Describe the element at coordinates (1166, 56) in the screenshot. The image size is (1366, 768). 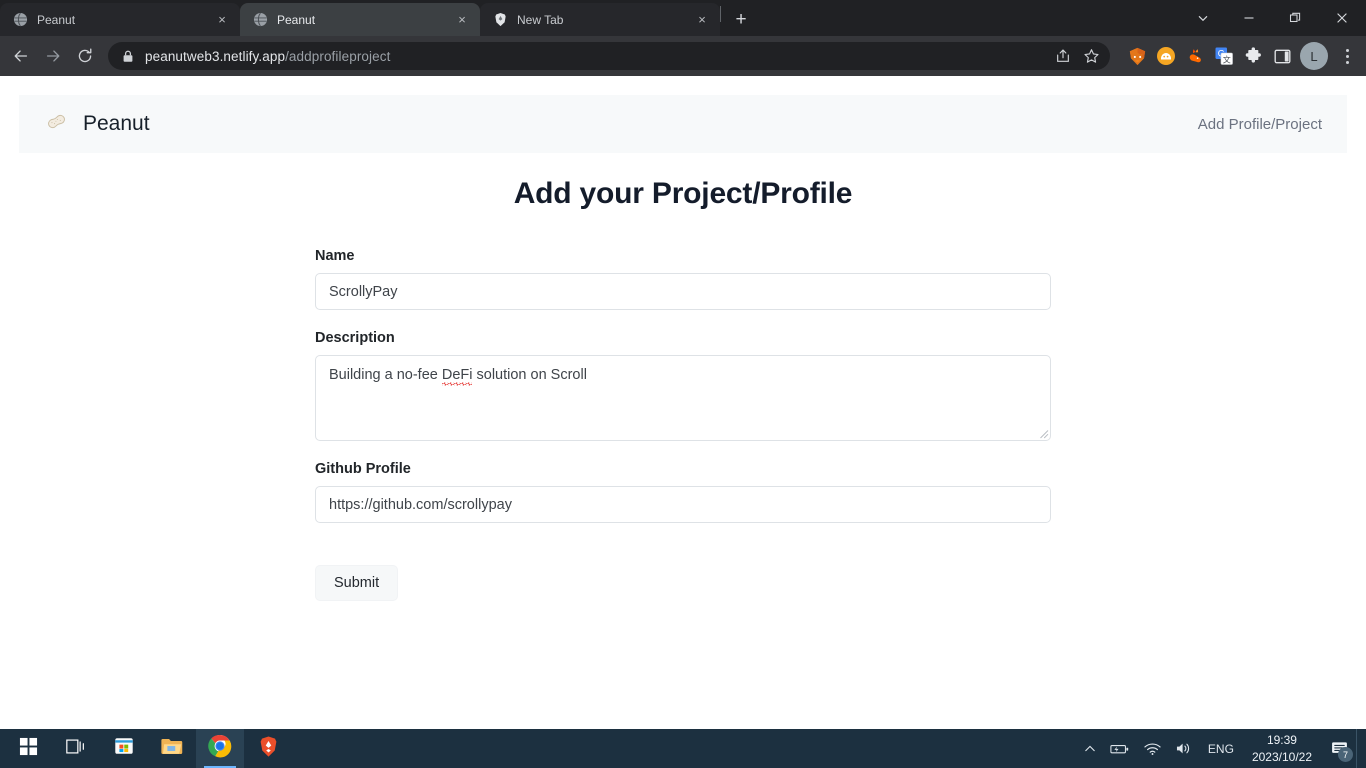
I see `phantom-extension-icon` at that location.